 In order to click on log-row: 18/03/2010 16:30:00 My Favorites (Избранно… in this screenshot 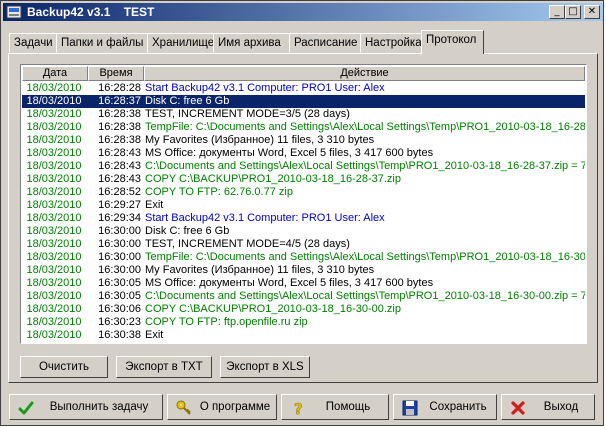, I will do `click(303, 270)`.